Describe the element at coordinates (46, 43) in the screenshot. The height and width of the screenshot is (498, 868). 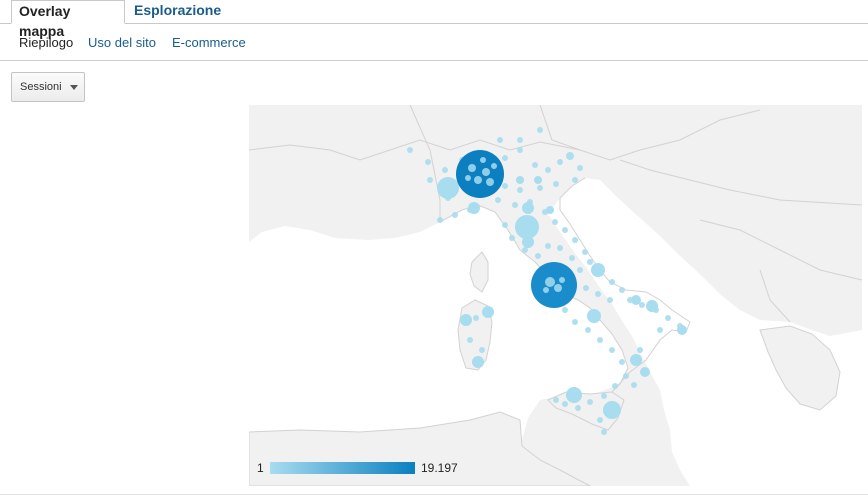
I see `subnav-riepilogo: Riepilogo` at that location.